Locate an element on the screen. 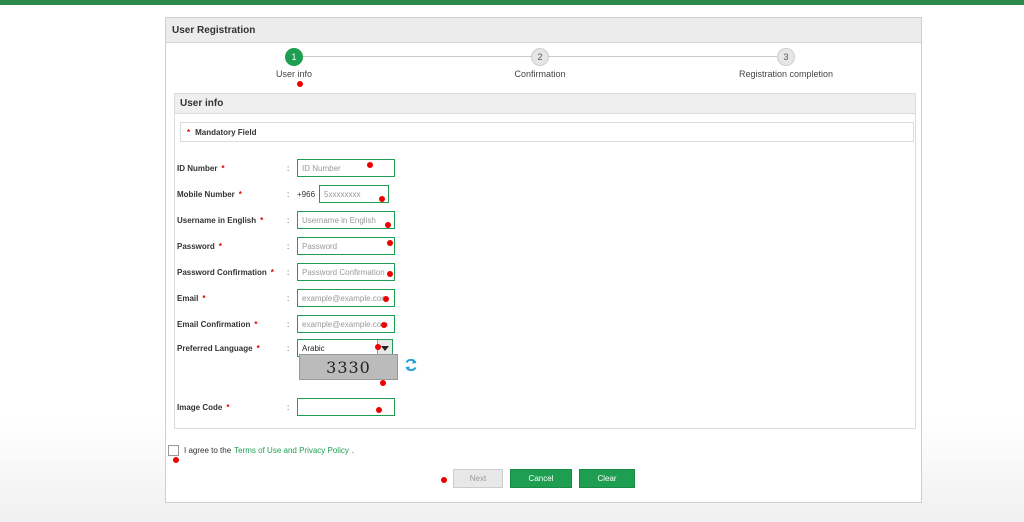 The height and width of the screenshot is (522, 1024). step-confirmation: 2 Confirmation is located at coordinates (540, 63).